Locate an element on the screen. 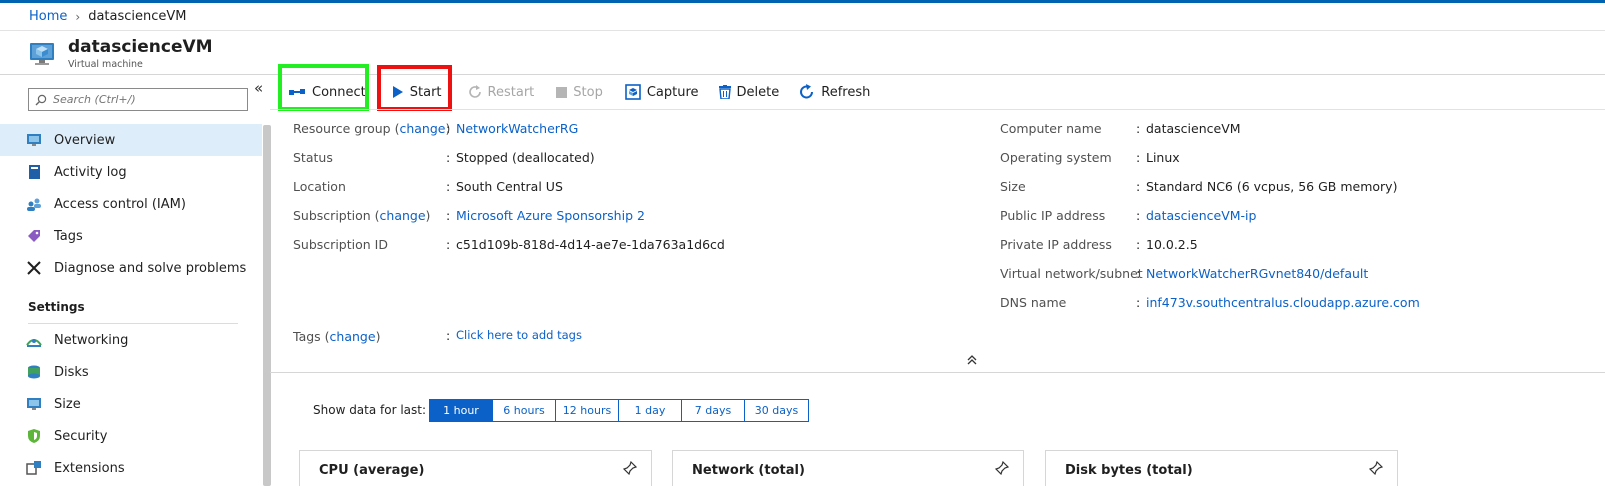 Image resolution: width=1605 pixels, height=486 pixels. network-metric-card: Network (total) is located at coordinates (848, 468).